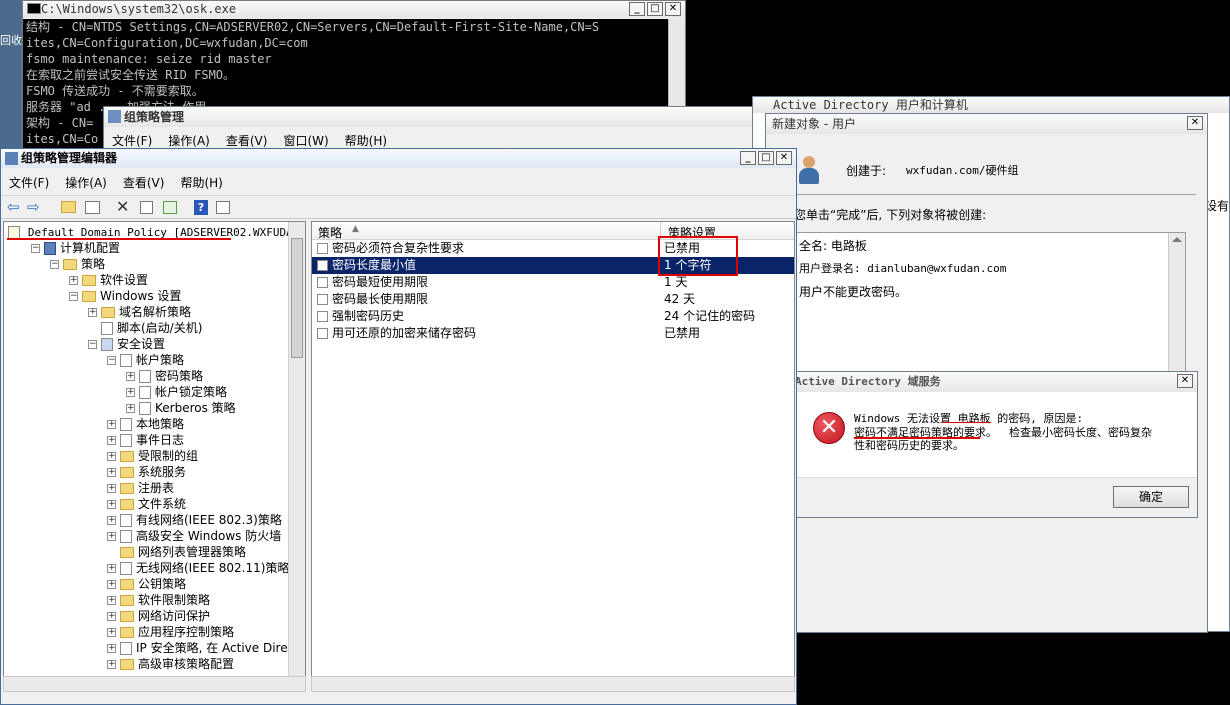  What do you see at coordinates (176, 392) in the screenshot?
I see `tree-item: + 帐户锁定策略` at bounding box center [176, 392].